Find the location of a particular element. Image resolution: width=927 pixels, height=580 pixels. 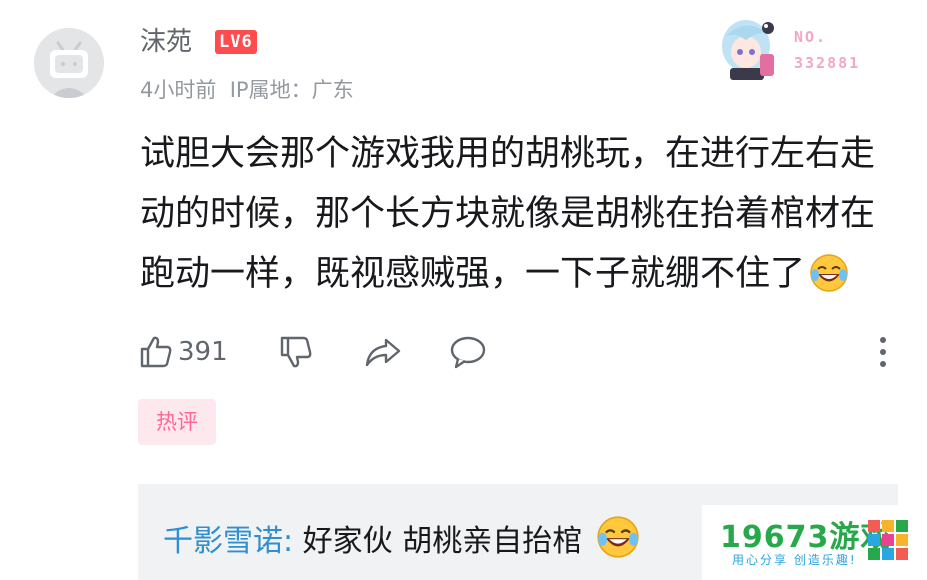

fan-badge-number: 332881 is located at coordinates (827, 63).